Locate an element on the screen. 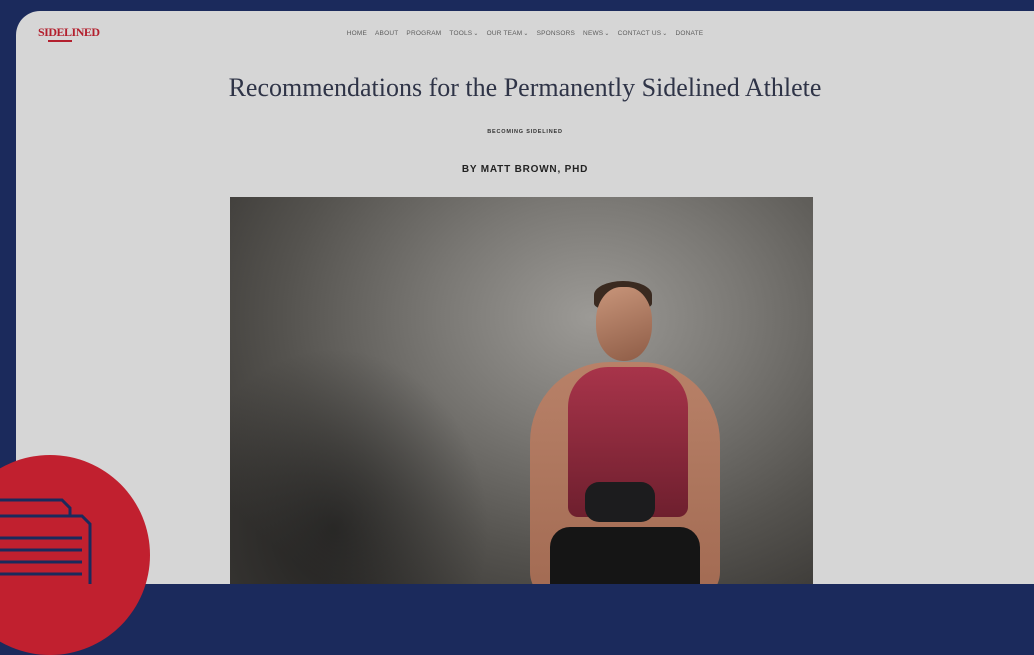 This screenshot has height=655, width=1034. nav-sponsors: SPONSORS is located at coordinates (556, 33).